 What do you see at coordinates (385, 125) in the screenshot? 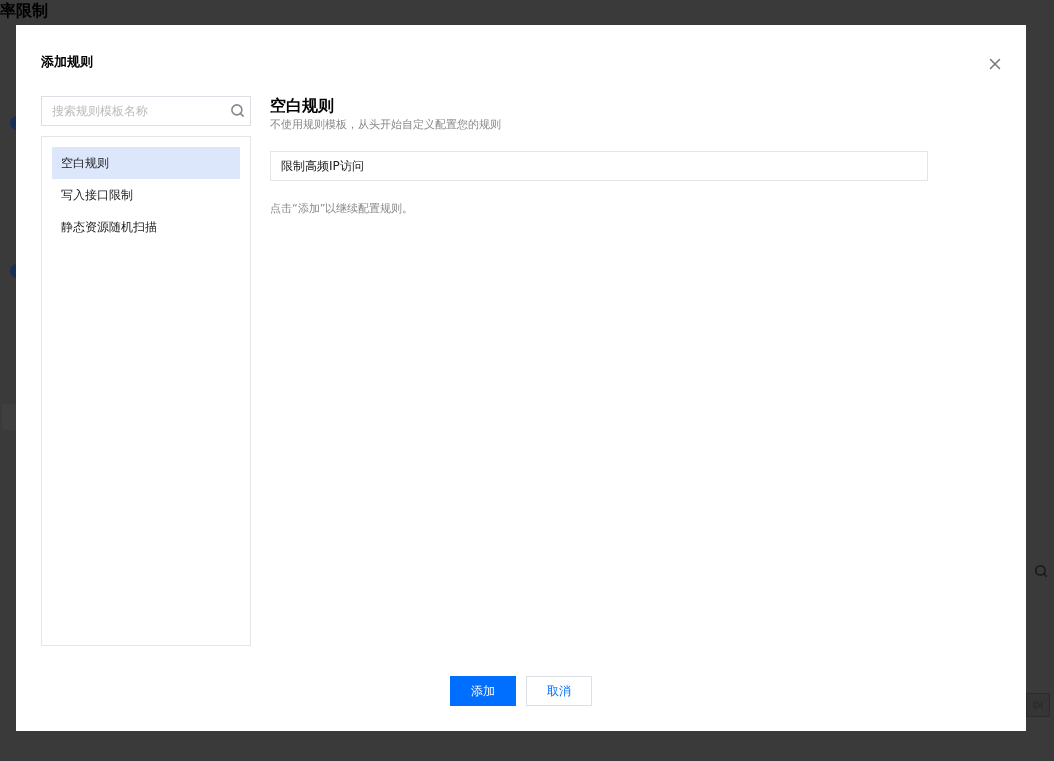
I see `template-description: 不使用规则模板，从头开始自定义配置您的规则` at bounding box center [385, 125].